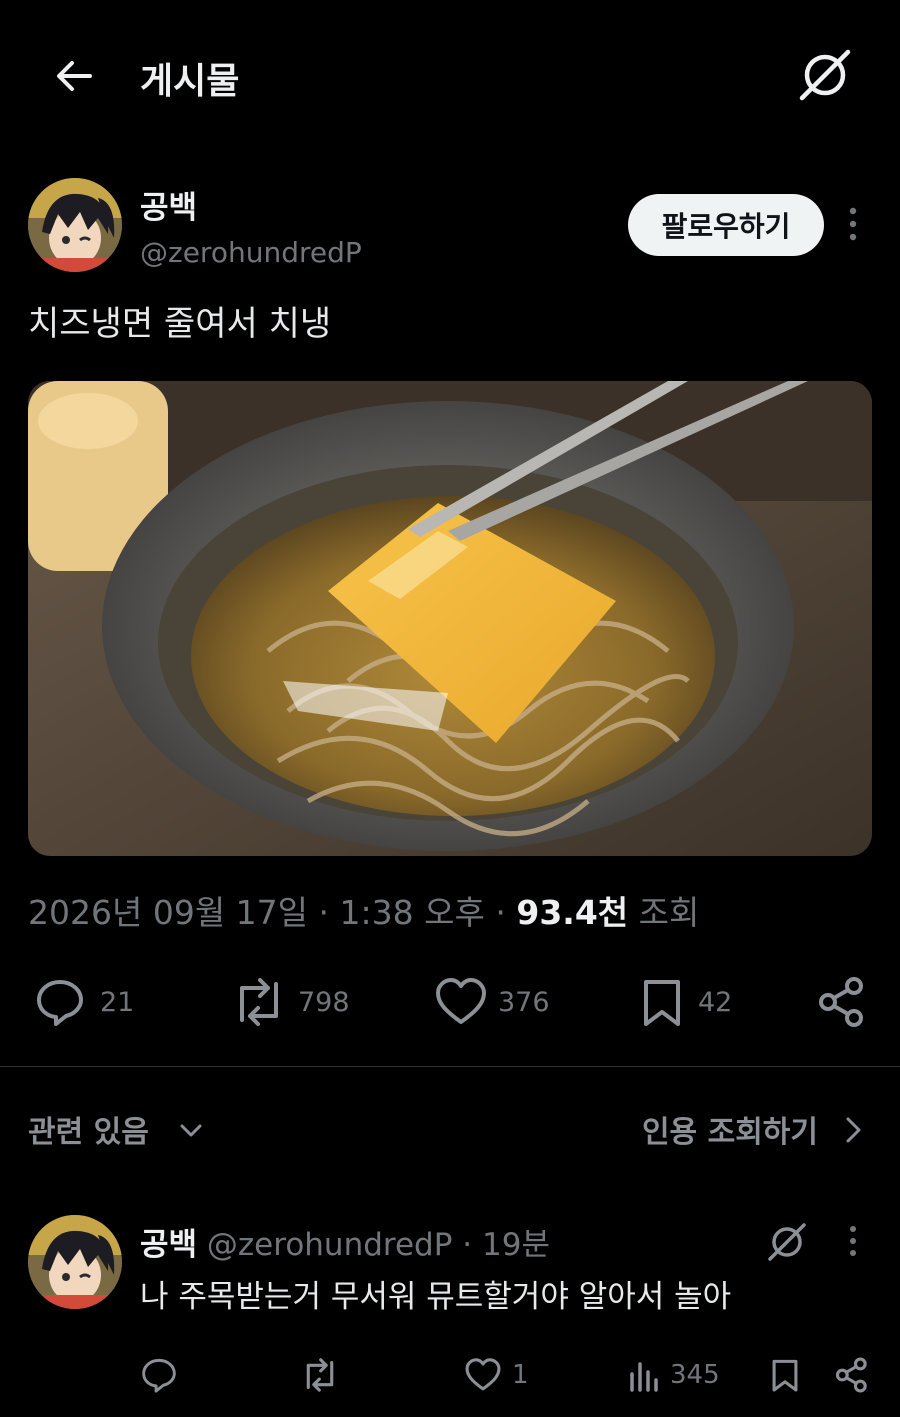 Image resolution: width=900 pixels, height=1417 pixels. I want to click on bookmark-count: 42, so click(715, 1002).